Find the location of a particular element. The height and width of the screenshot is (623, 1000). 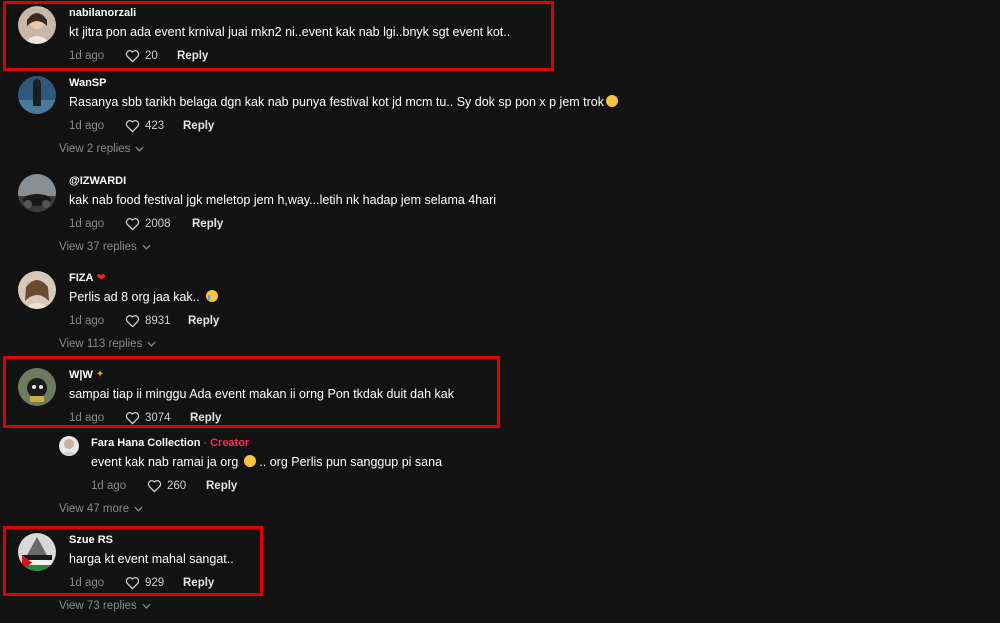

like-count: 2008 is located at coordinates (158, 224).